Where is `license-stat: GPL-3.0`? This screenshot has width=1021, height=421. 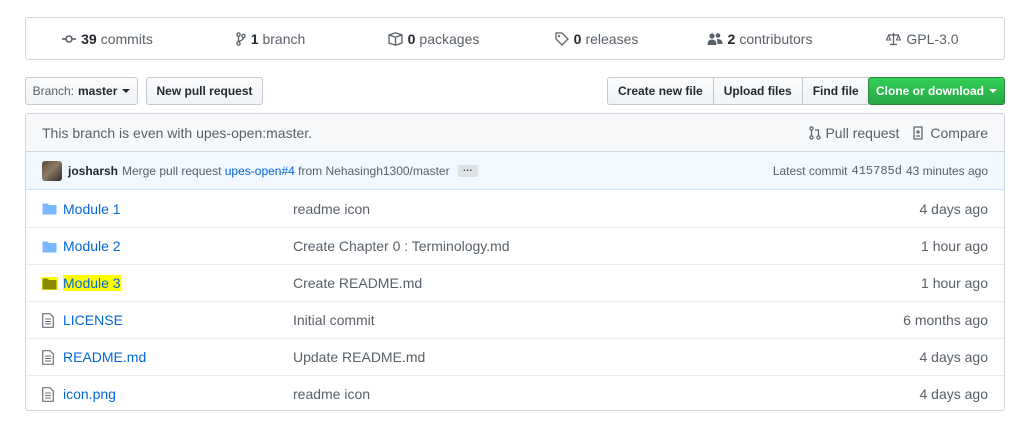
license-stat: GPL-3.0 is located at coordinates (922, 39).